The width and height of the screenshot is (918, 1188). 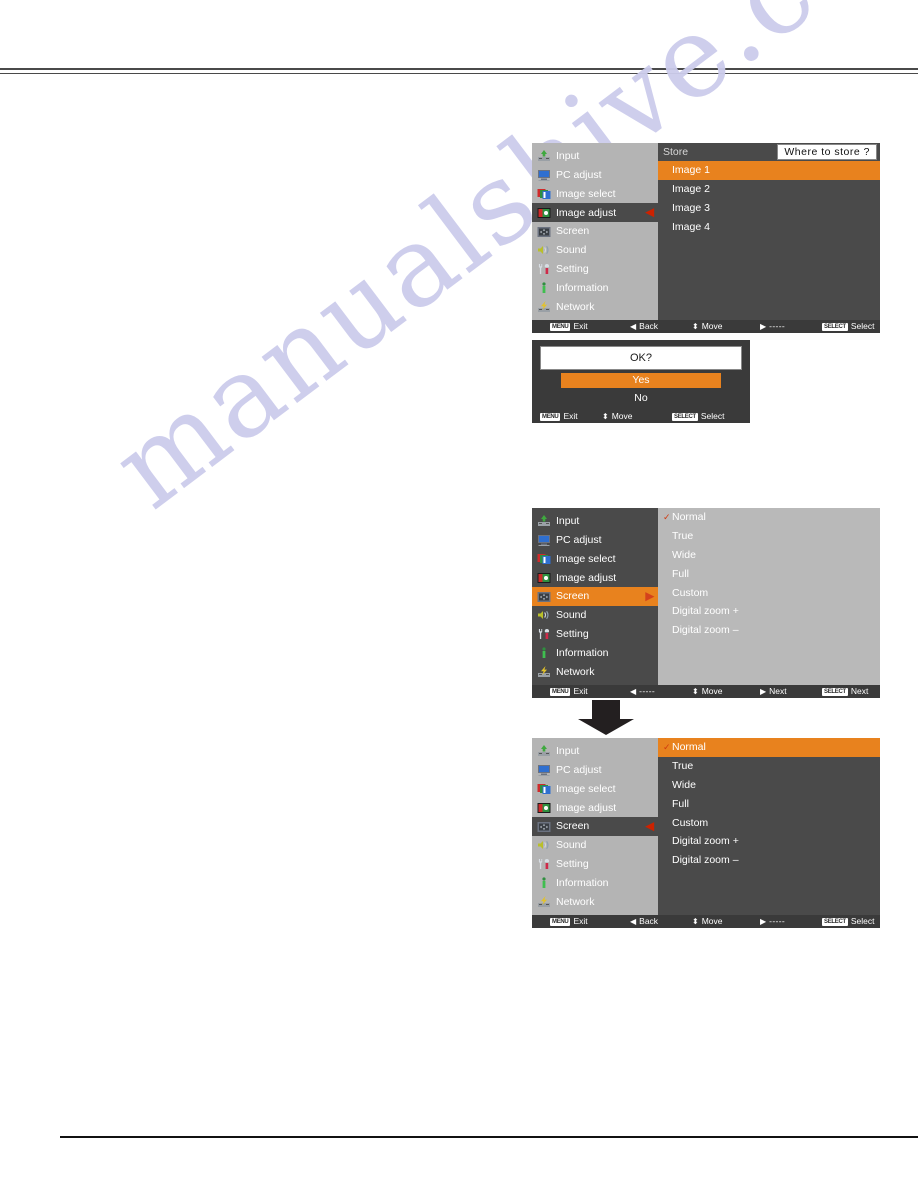 I want to click on footer-rule, so click(x=489, y=1137).